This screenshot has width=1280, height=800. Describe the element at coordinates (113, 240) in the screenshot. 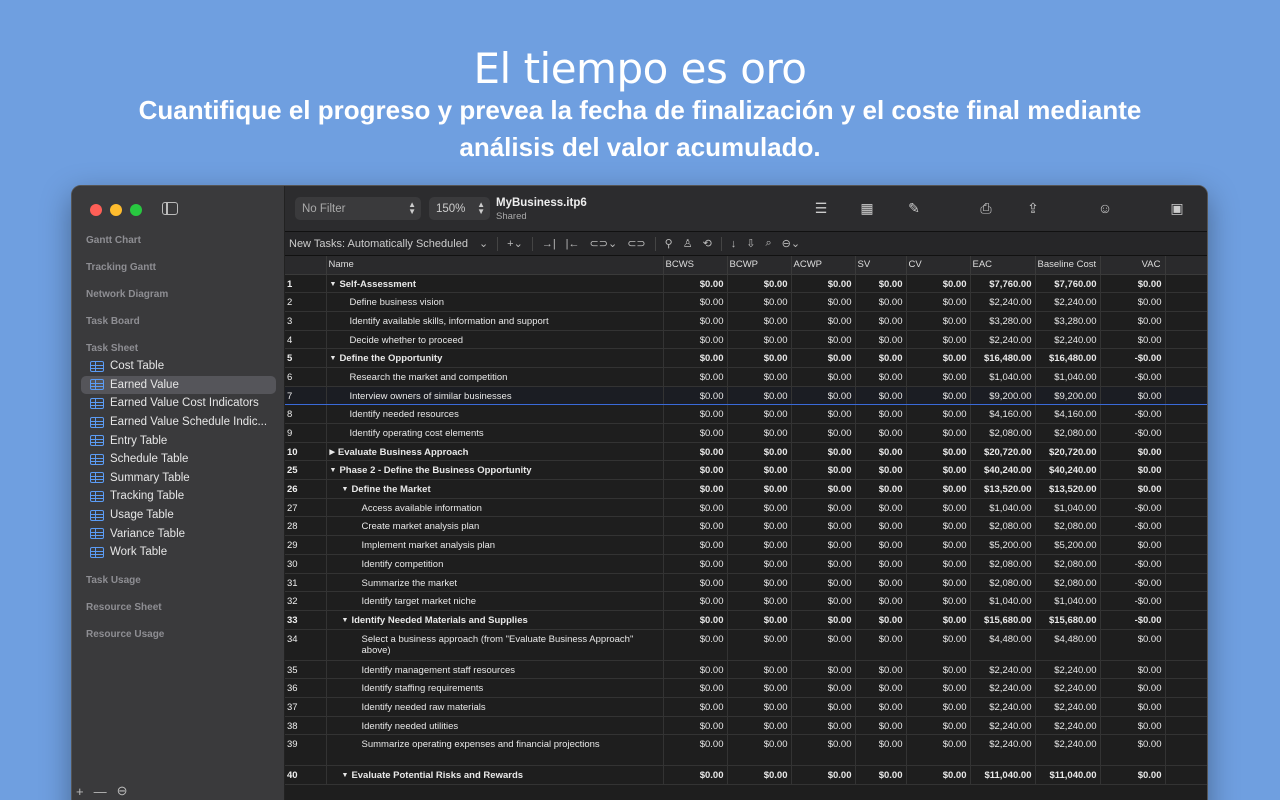

I see `sidebar-section-gantt: Gantt Chart` at that location.